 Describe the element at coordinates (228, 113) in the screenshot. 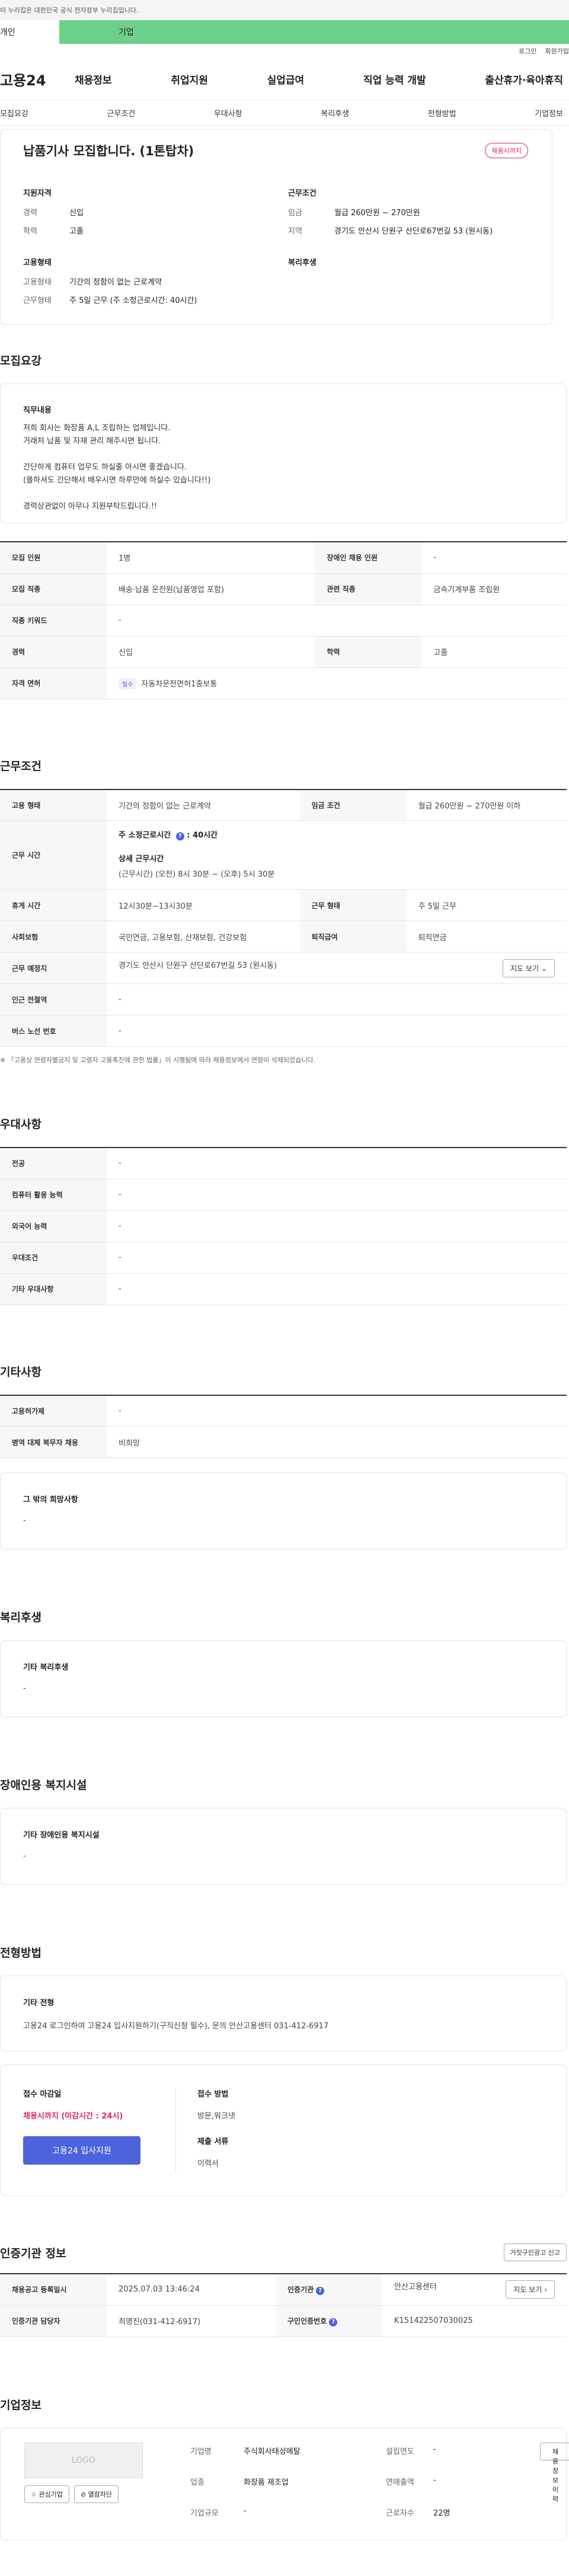

I see `subnav-preferences: 우대사항` at that location.